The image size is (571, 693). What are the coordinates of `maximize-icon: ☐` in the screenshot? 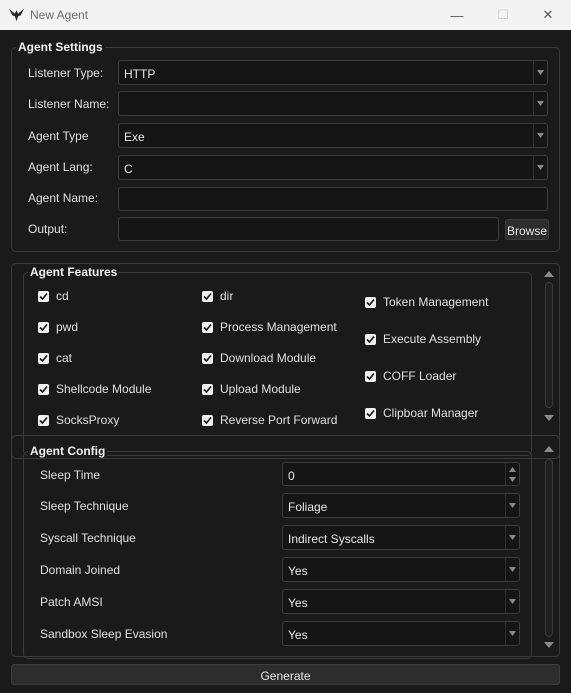 It's located at (503, 15).